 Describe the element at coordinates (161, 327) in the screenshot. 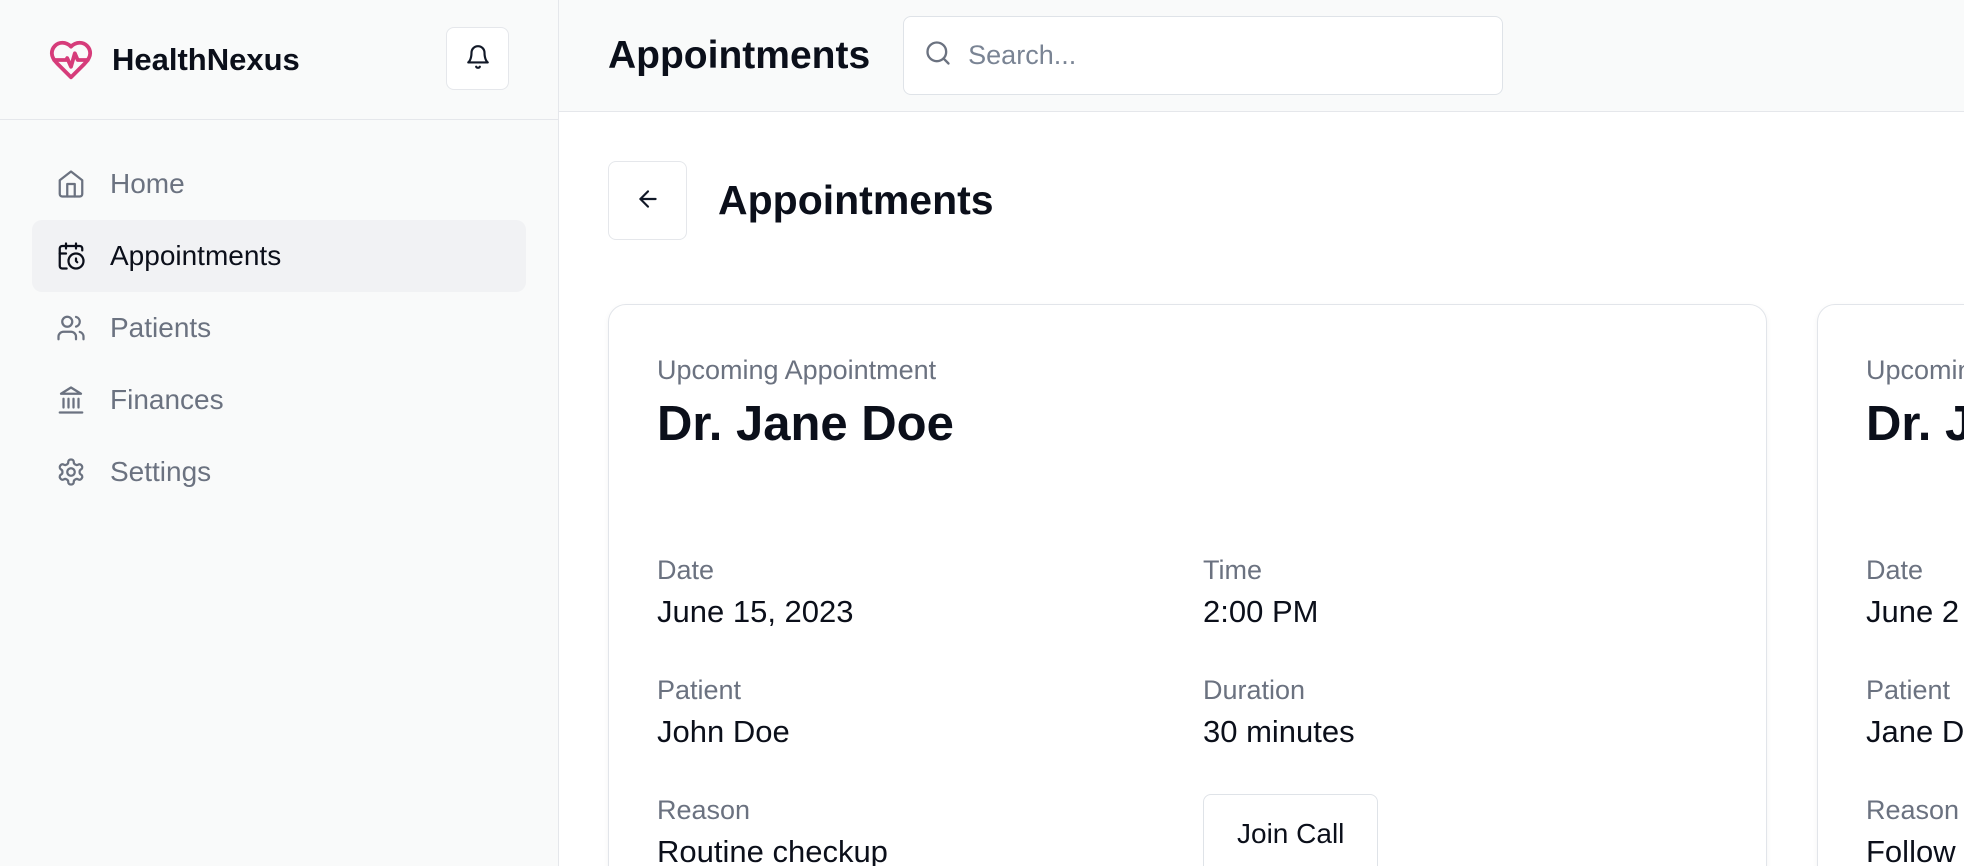

I see `sidebar-item-label: Patients` at that location.